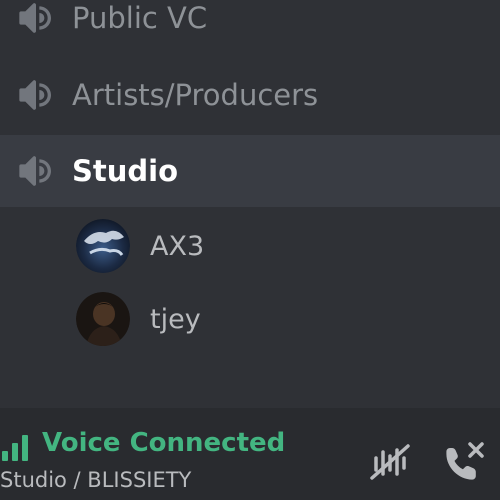 This screenshot has height=500, width=500. Describe the element at coordinates (250, 171) in the screenshot. I see `voice-channel-studio: Studio` at that location.